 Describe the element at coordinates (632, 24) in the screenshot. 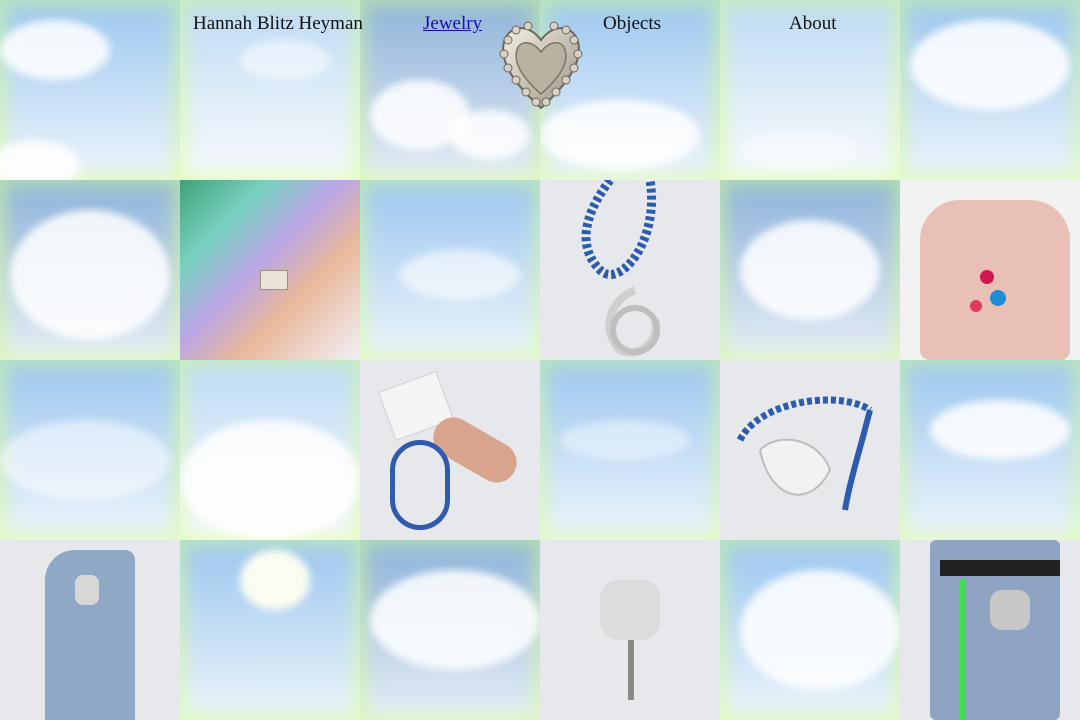

I see `nav-link-objects: Objects` at that location.